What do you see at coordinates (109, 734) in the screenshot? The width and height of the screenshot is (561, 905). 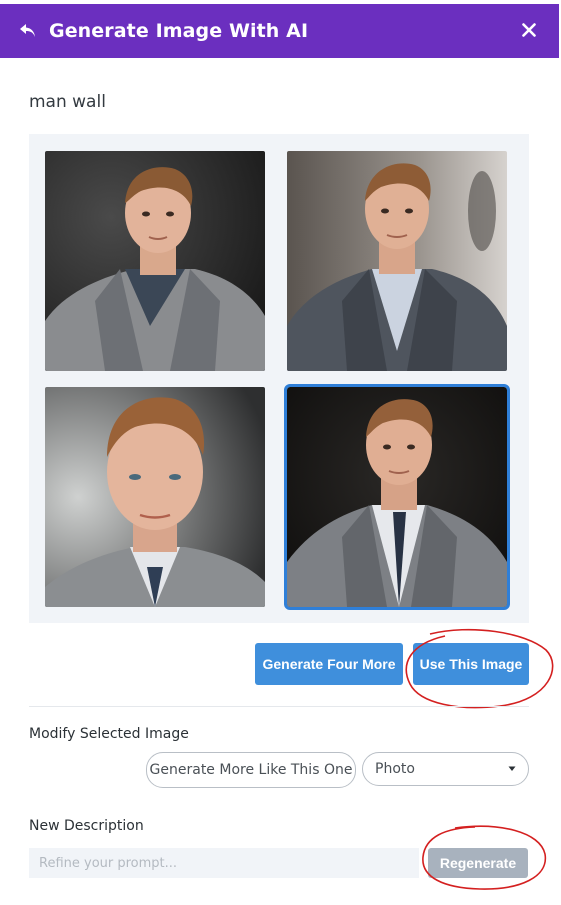 I see `modify-section-label: Modify Selected Image` at bounding box center [109, 734].